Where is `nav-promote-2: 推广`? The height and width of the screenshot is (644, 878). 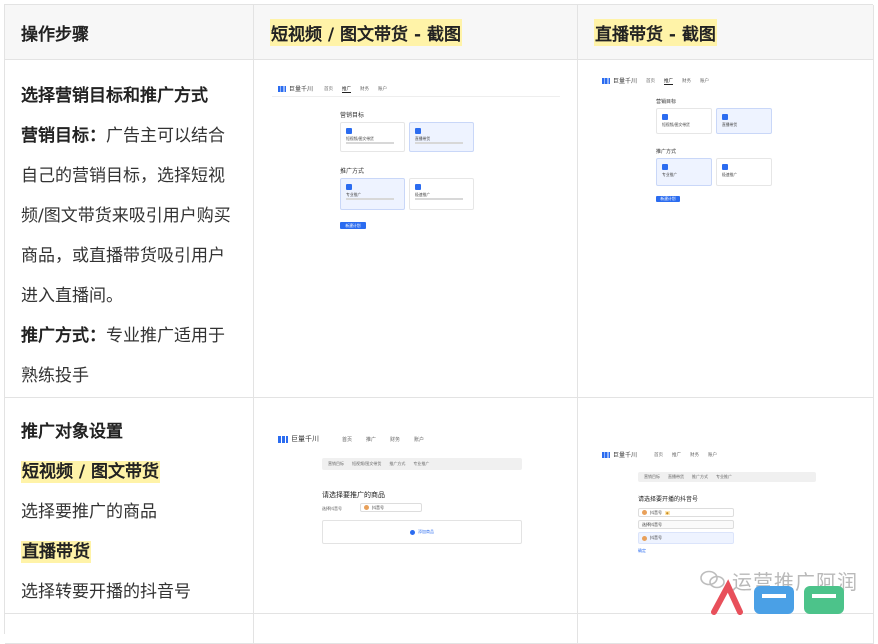
nav-promote-2: 推广 is located at coordinates (668, 81).